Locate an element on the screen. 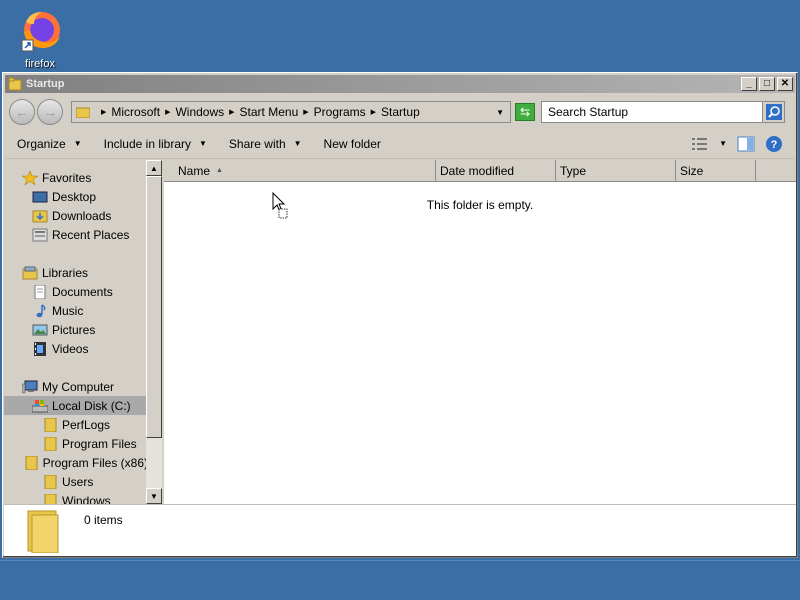 Image resolution: width=800 pixels, height=600 pixels. forward-arrow-icon: → is located at coordinates (50, 112).